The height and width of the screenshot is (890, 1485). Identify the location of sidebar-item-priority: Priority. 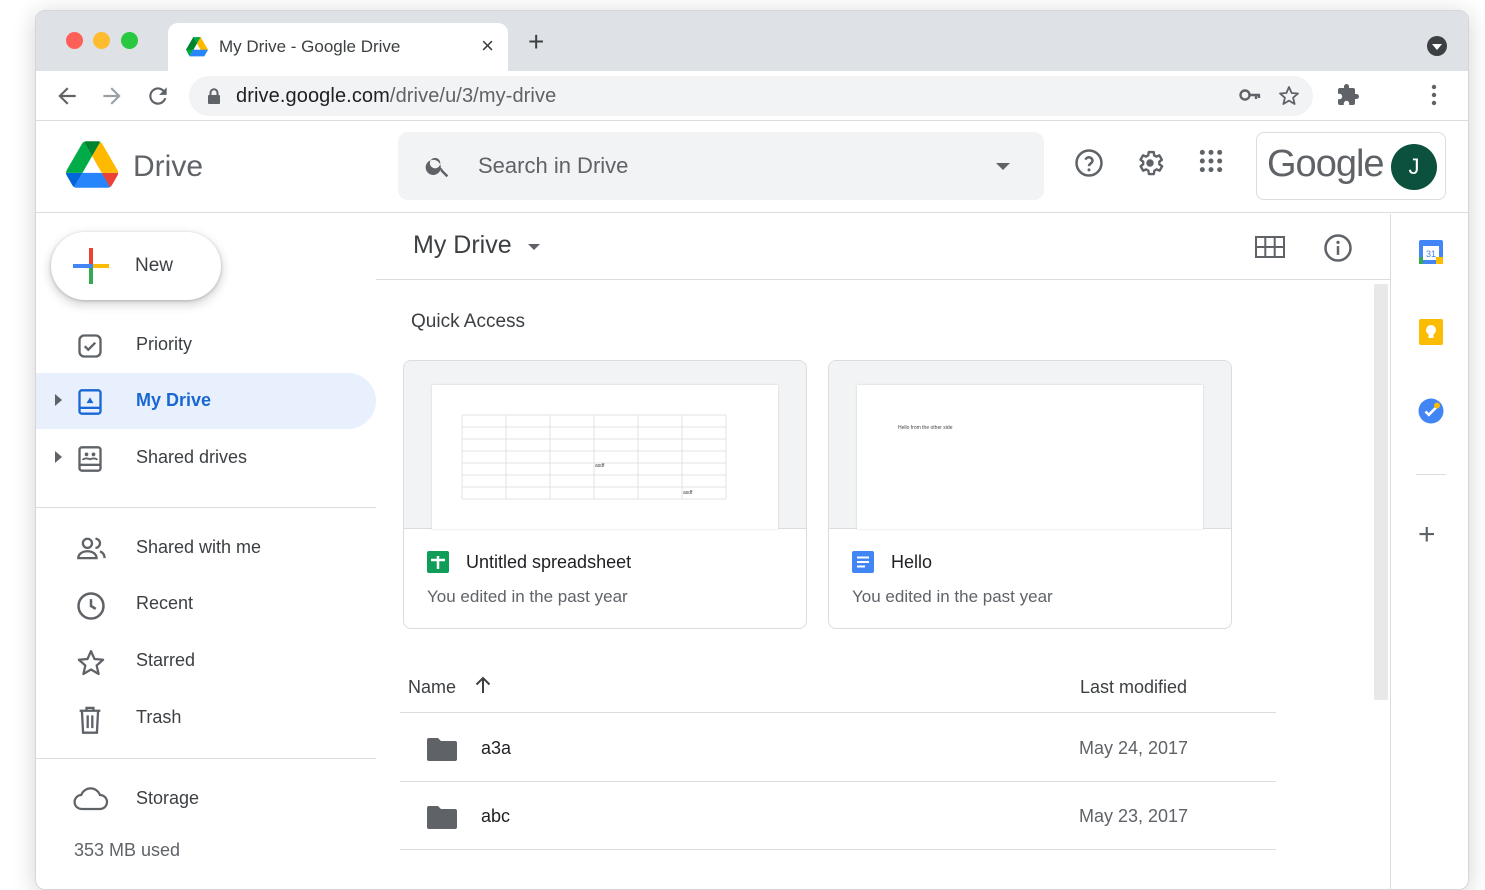
(206, 345).